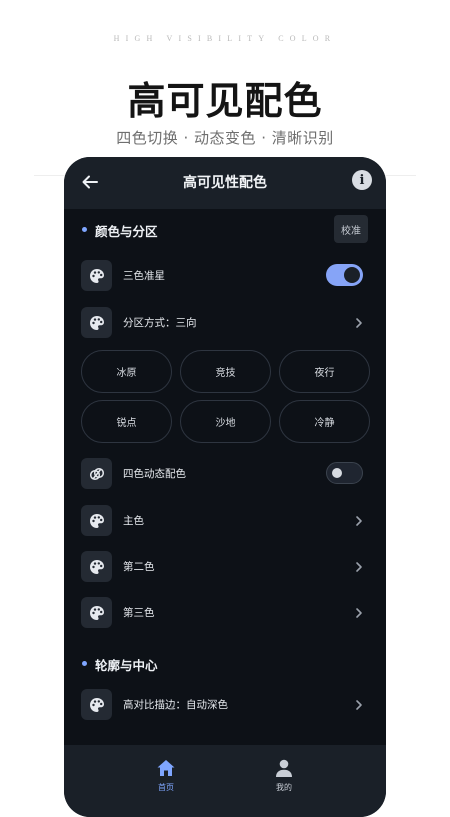 The image size is (450, 817). Describe the element at coordinates (225, 396) in the screenshot. I see `preset-chip-grid: 冰原 竞技 夜行 锐点 沙地 冷静` at that location.